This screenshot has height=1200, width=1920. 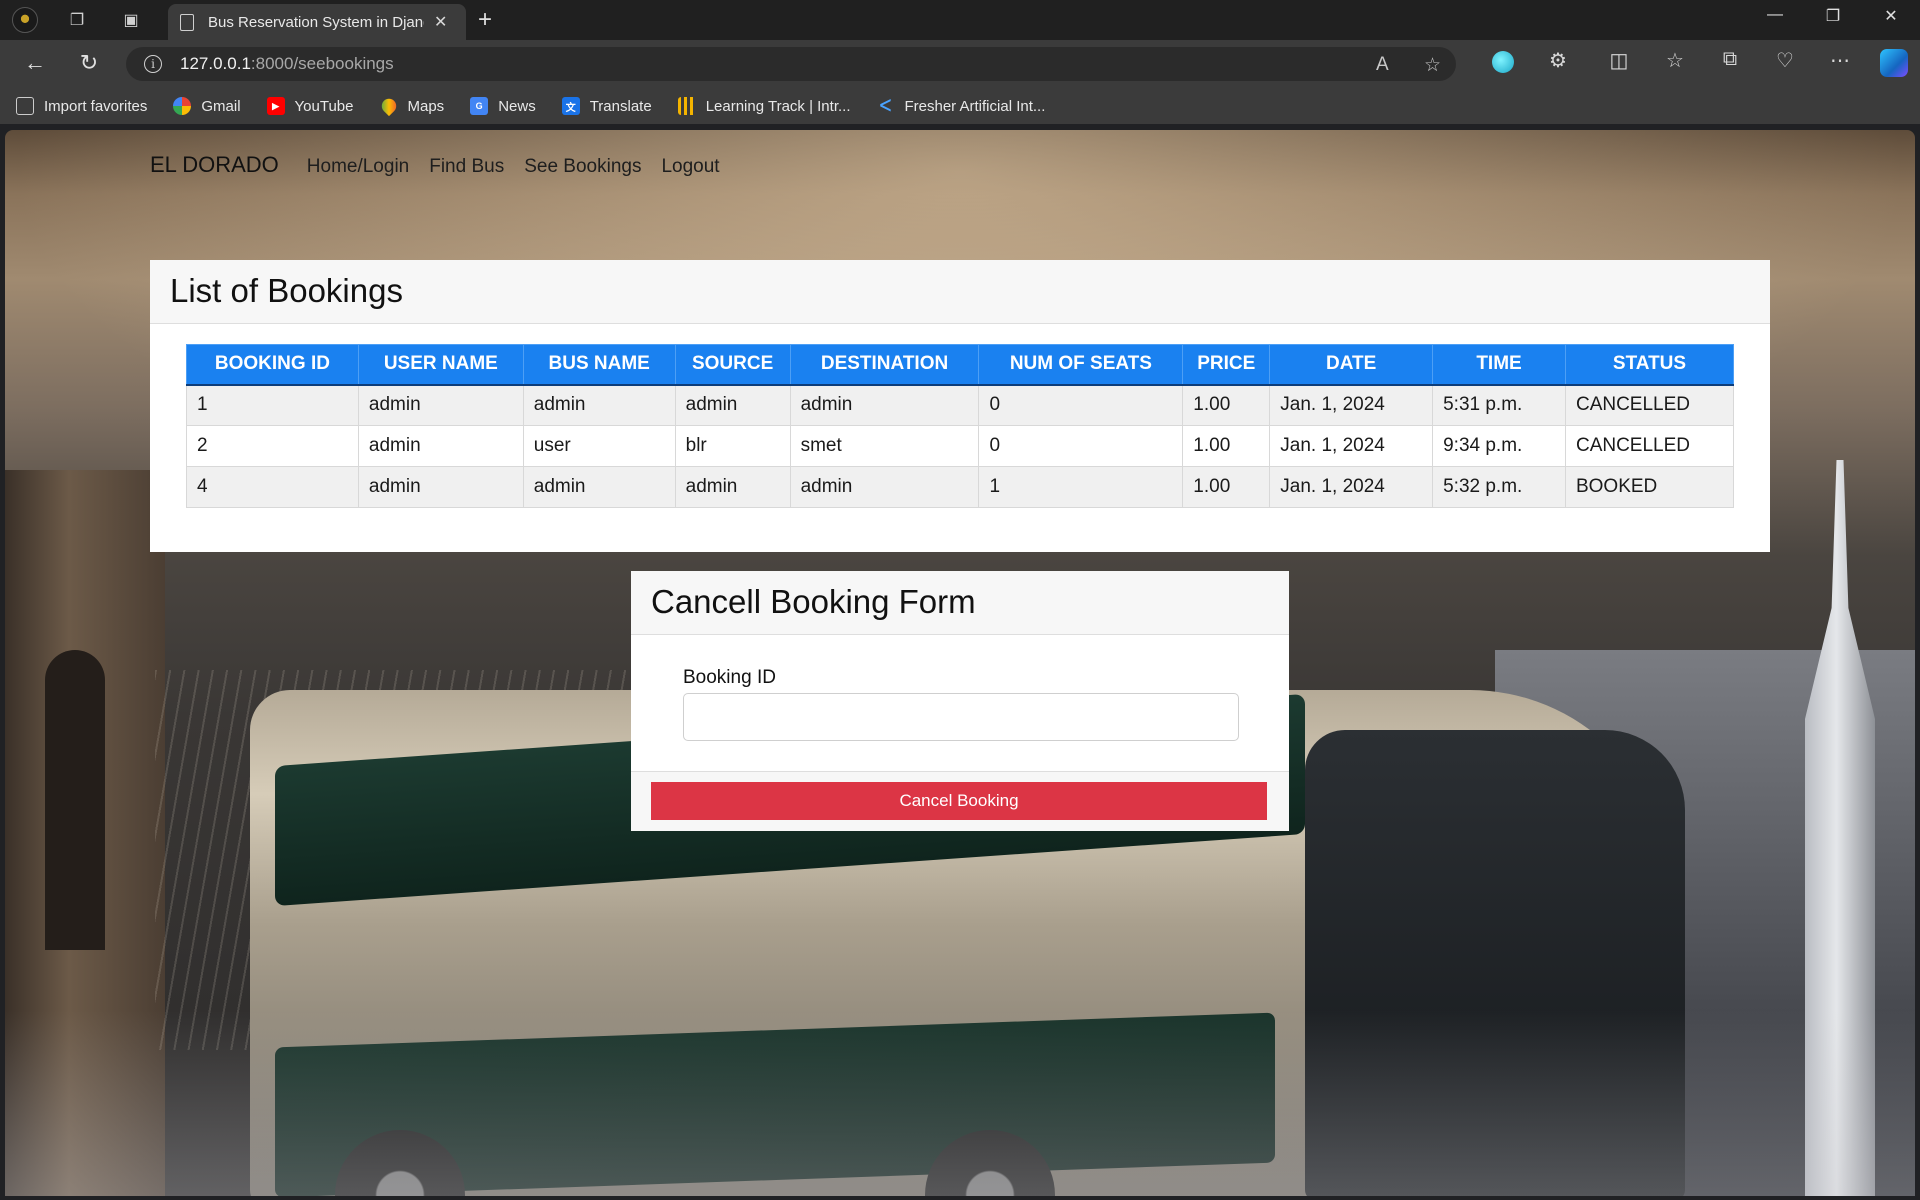 What do you see at coordinates (1081, 365) in the screenshot?
I see `column-header: NUM OF SEATS` at bounding box center [1081, 365].